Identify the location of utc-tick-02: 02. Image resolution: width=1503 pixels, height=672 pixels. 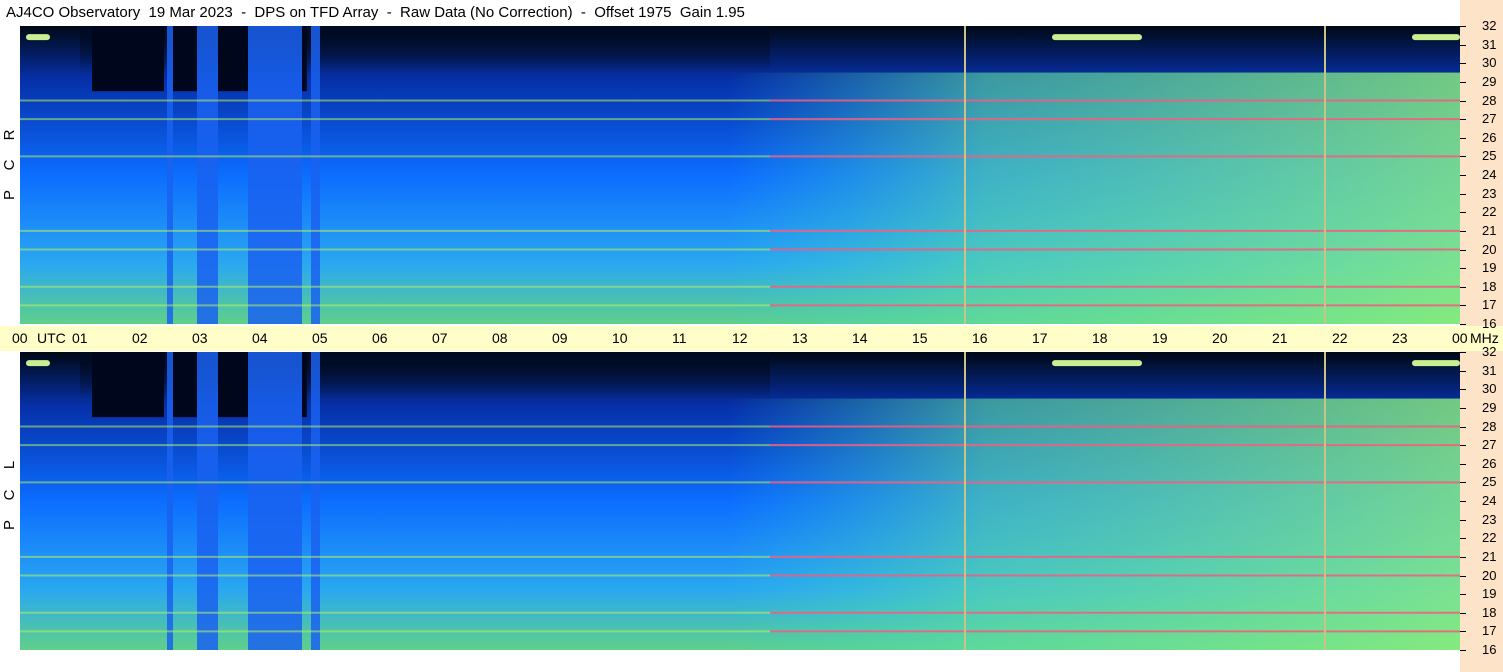
(140, 338).